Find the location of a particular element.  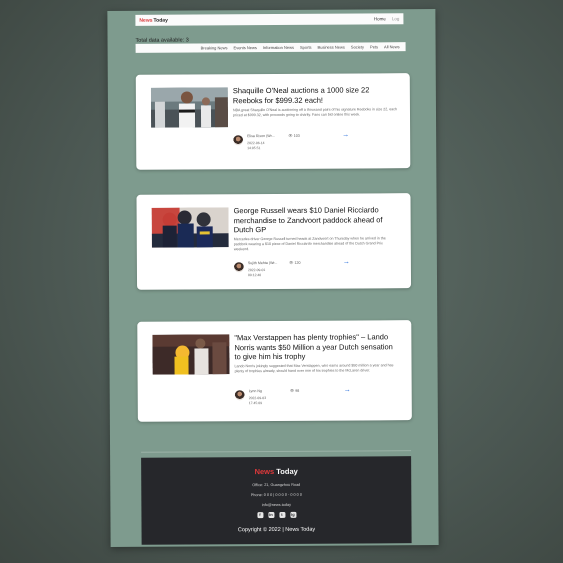

views-count: 👁 120 is located at coordinates (294, 262).